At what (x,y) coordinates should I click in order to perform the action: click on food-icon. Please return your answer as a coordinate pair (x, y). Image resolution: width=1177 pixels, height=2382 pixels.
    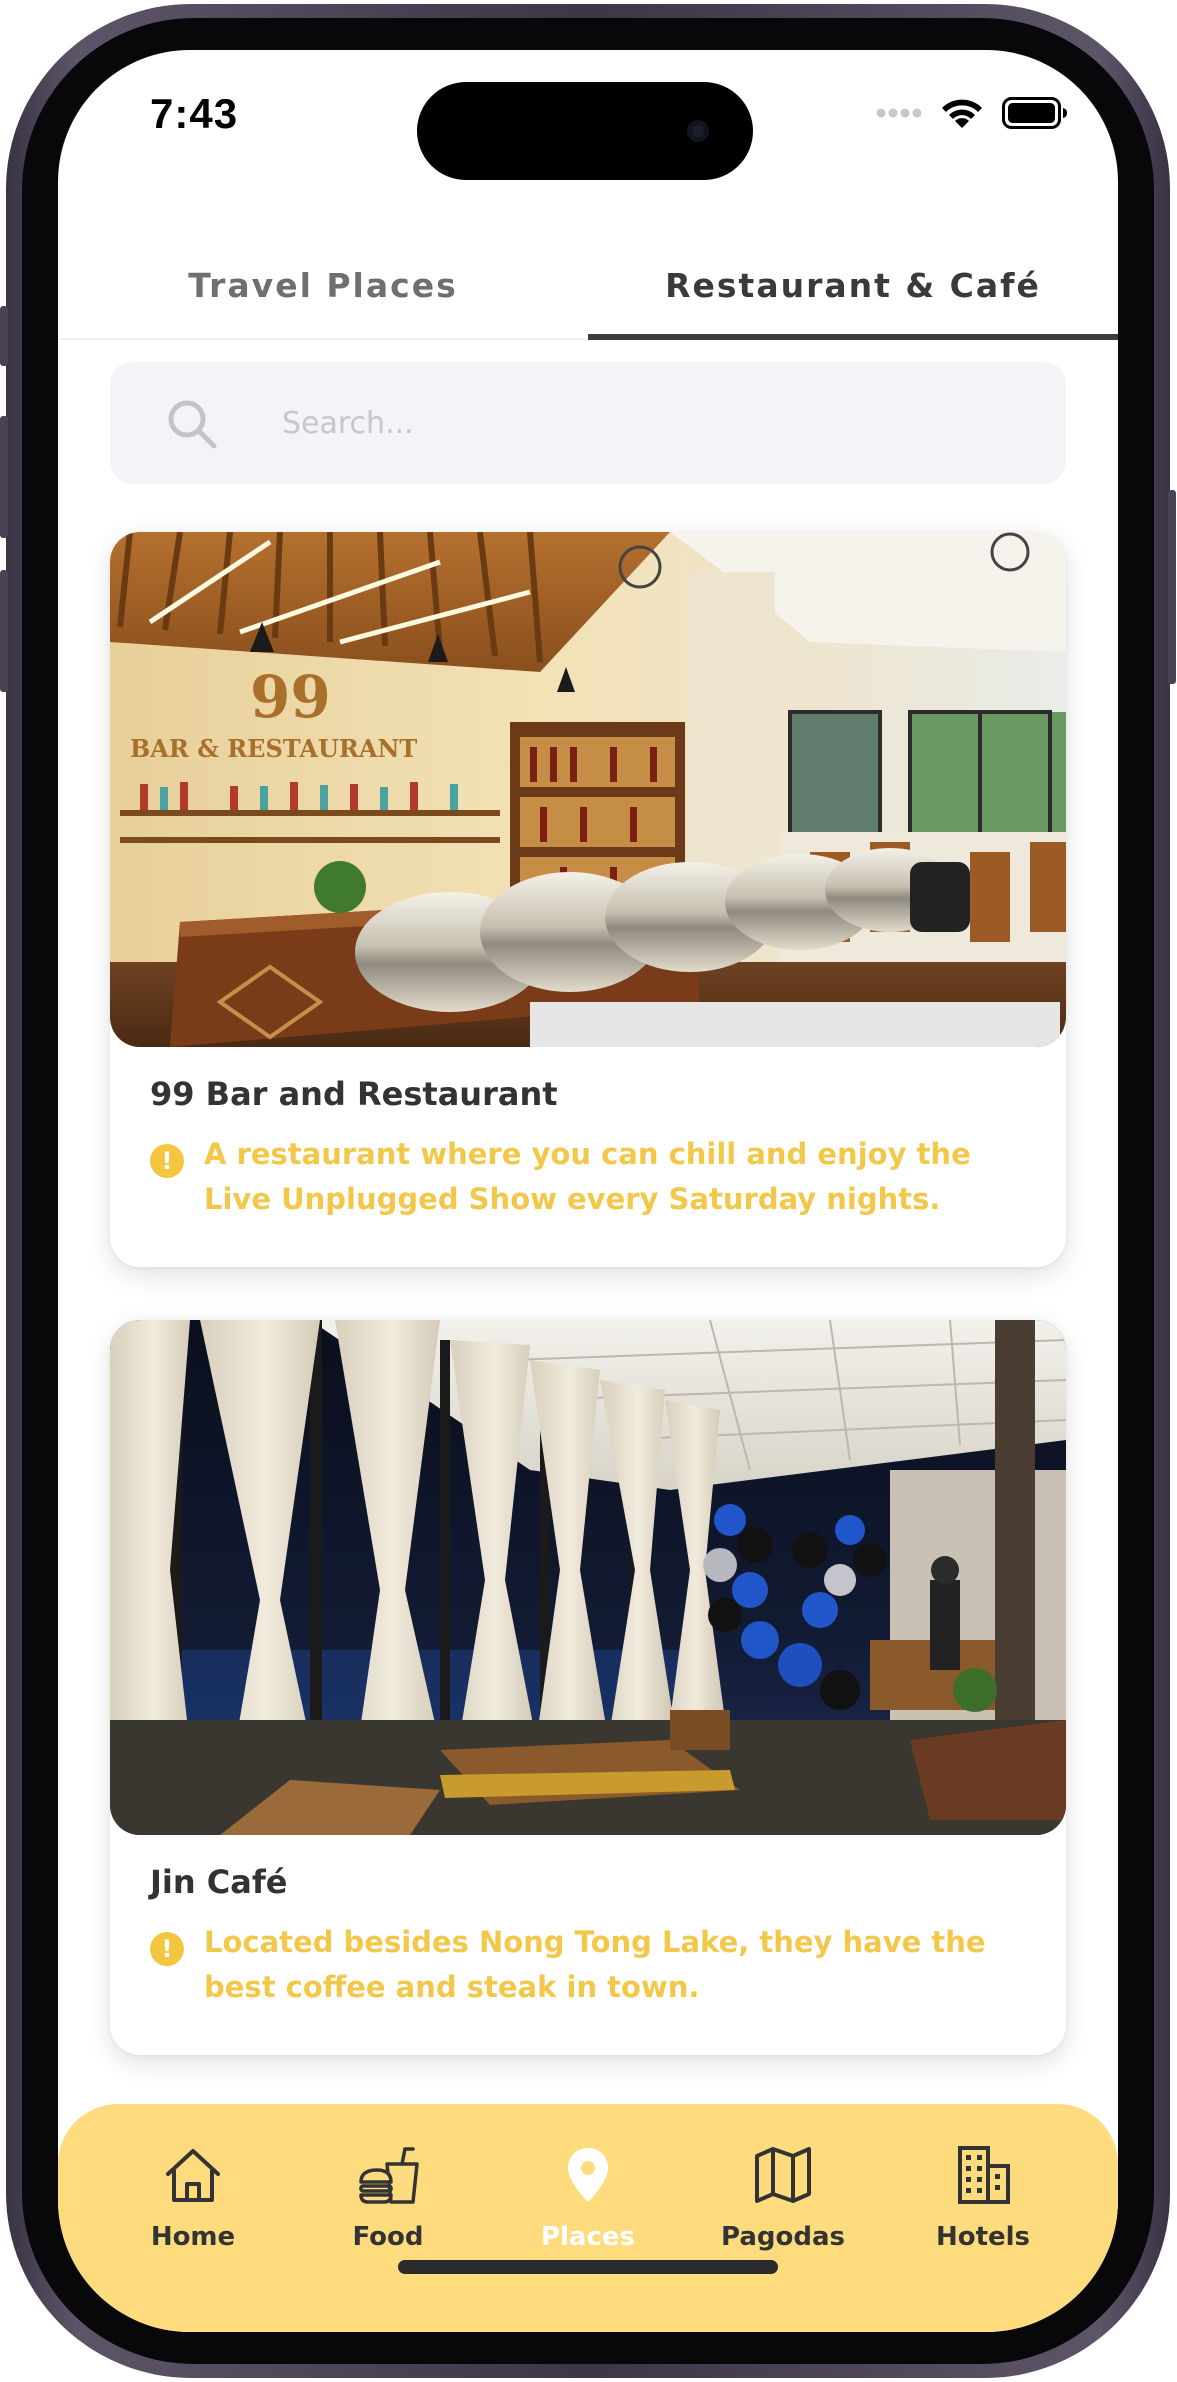
    Looking at the image, I should click on (389, 2175).